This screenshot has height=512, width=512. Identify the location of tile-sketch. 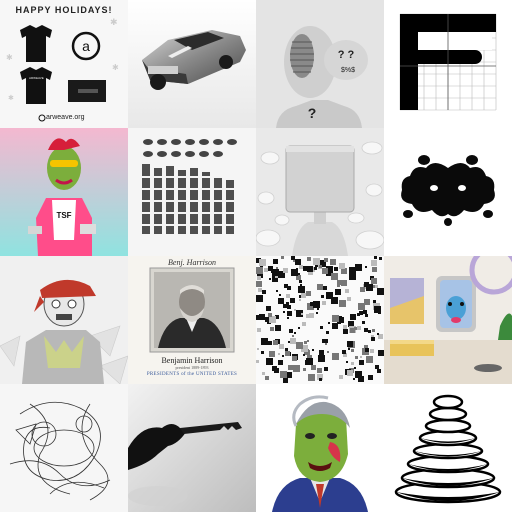
(64, 448).